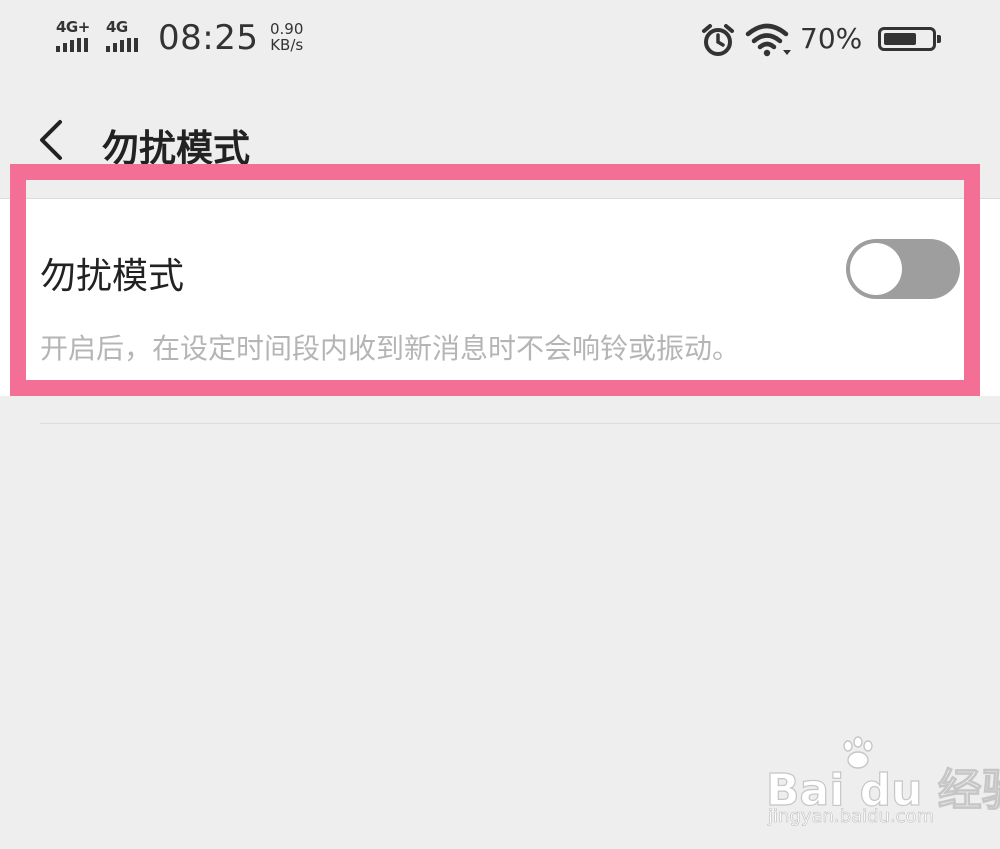 This screenshot has height=849, width=1000. Describe the element at coordinates (851, 817) in the screenshot. I see `watermark-url: jingyan.baidu.com` at that location.